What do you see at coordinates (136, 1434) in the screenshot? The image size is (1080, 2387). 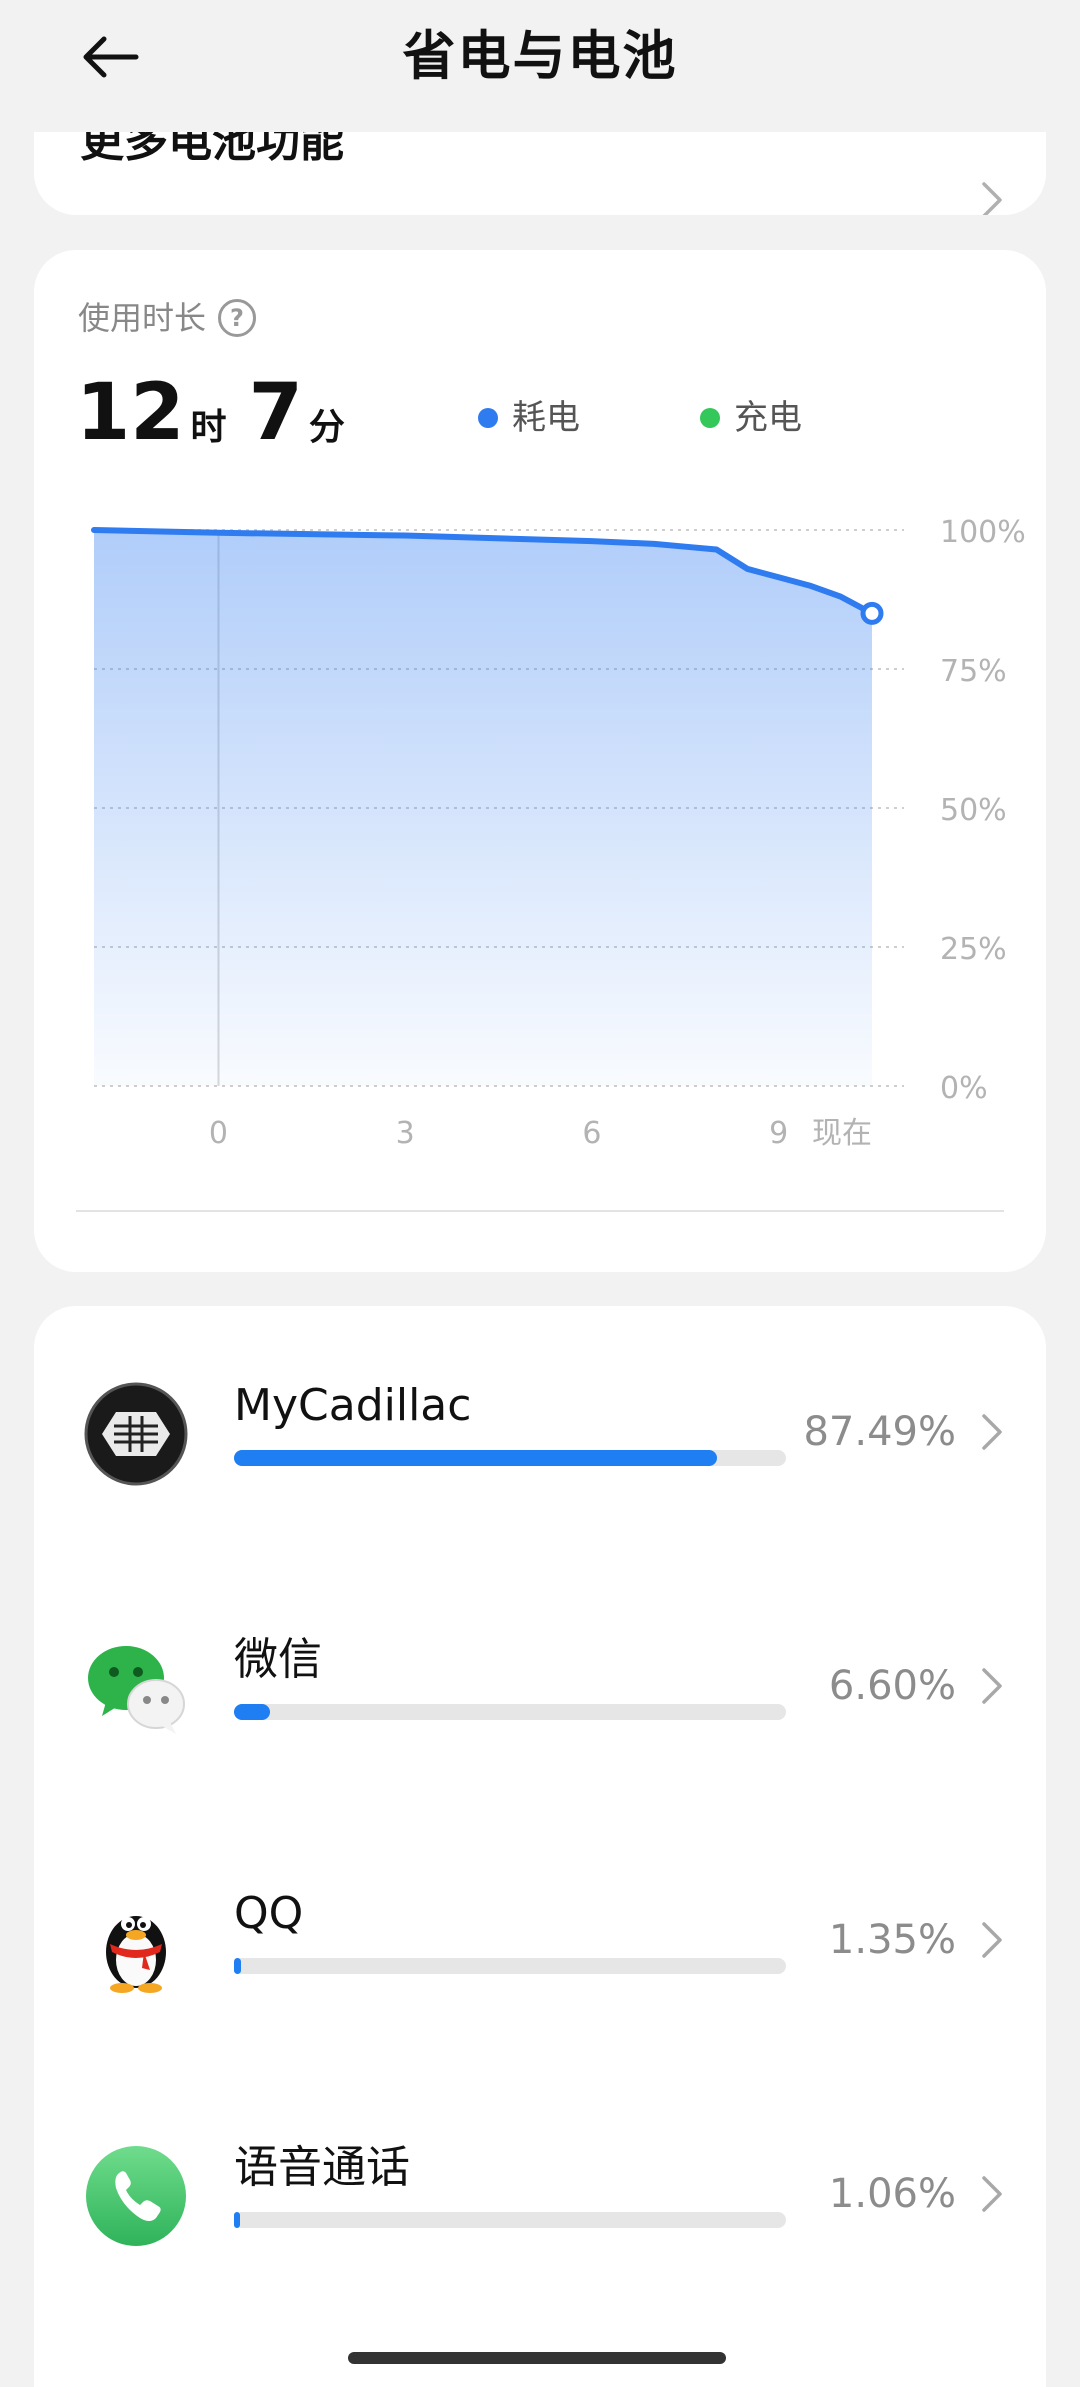 I see `cadillac-app-icon` at bounding box center [136, 1434].